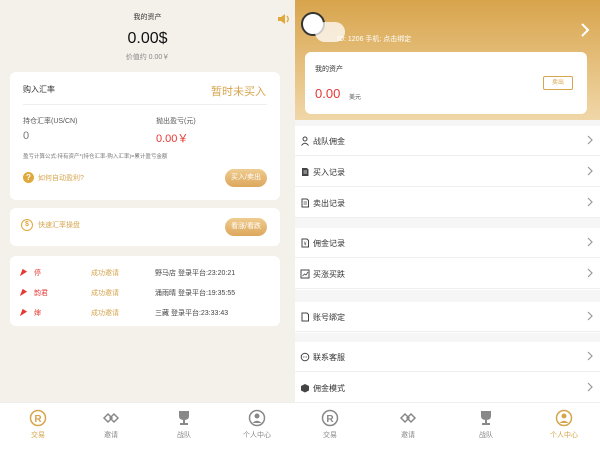  Describe the element at coordinates (176, 121) in the screenshot. I see `sell-profit-label: 抛出盈亏(元)` at that location.